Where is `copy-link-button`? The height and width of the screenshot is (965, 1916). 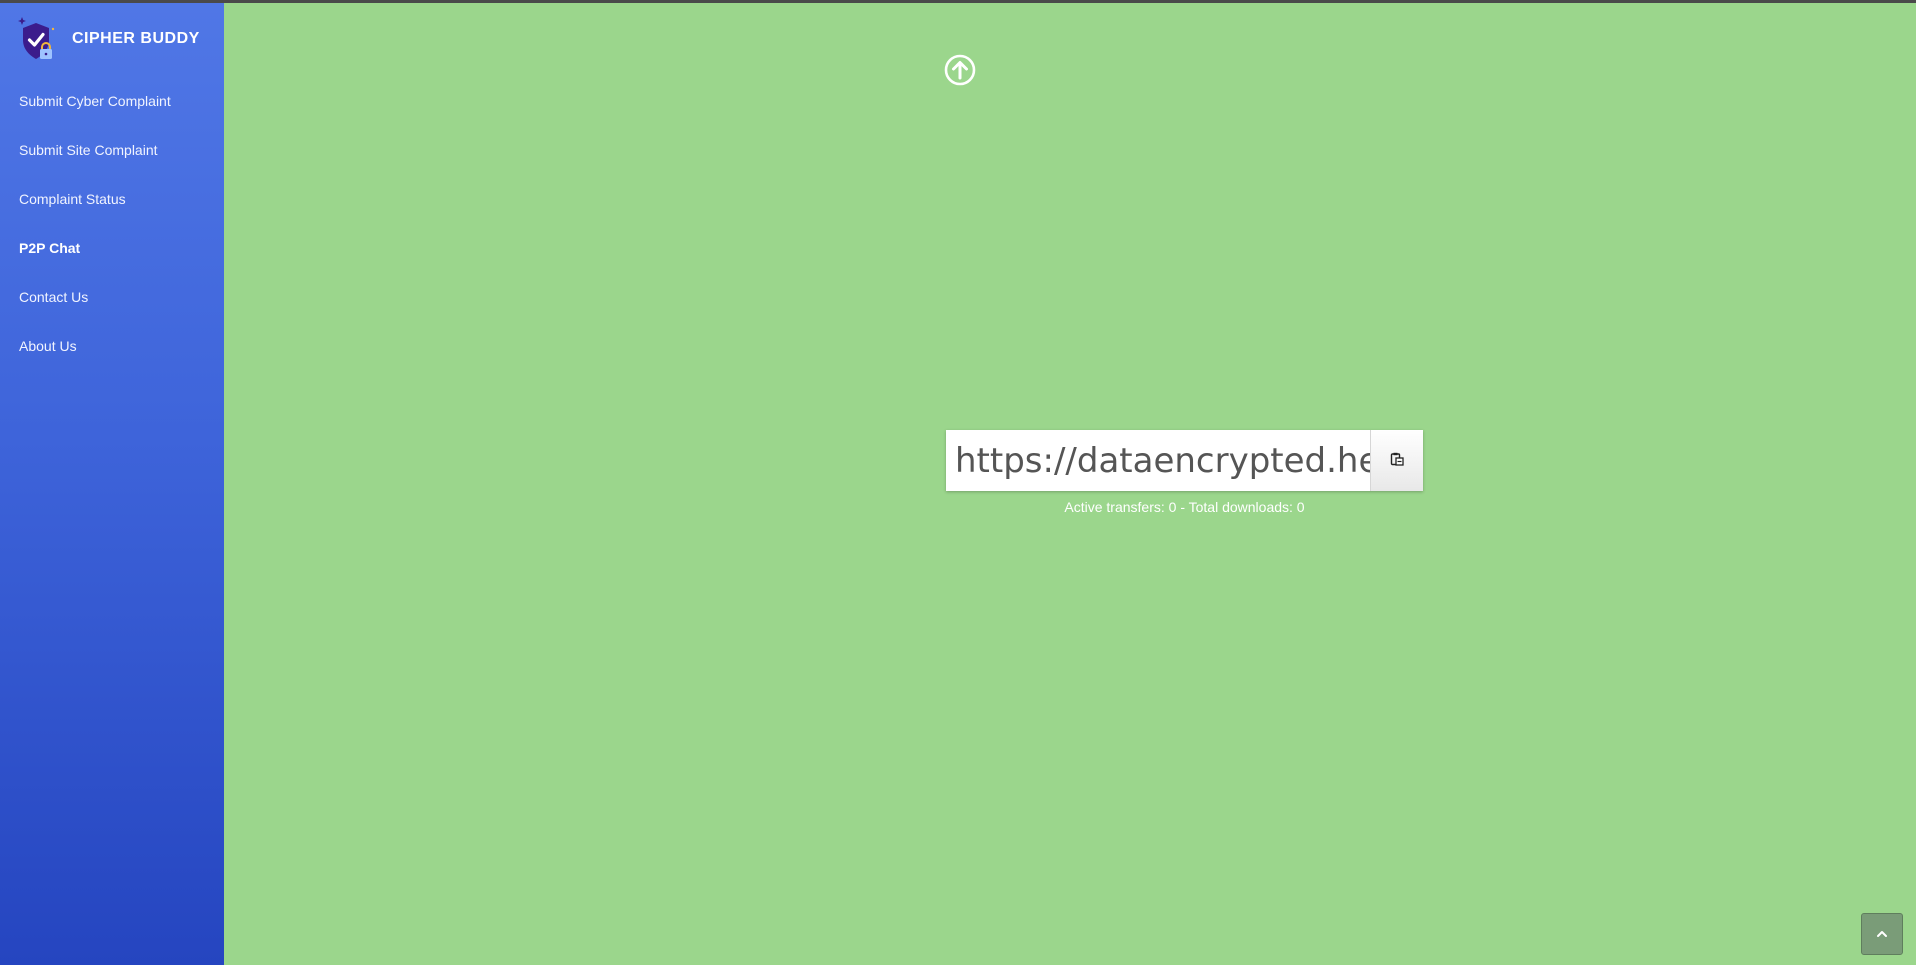
copy-link-button is located at coordinates (1396, 460).